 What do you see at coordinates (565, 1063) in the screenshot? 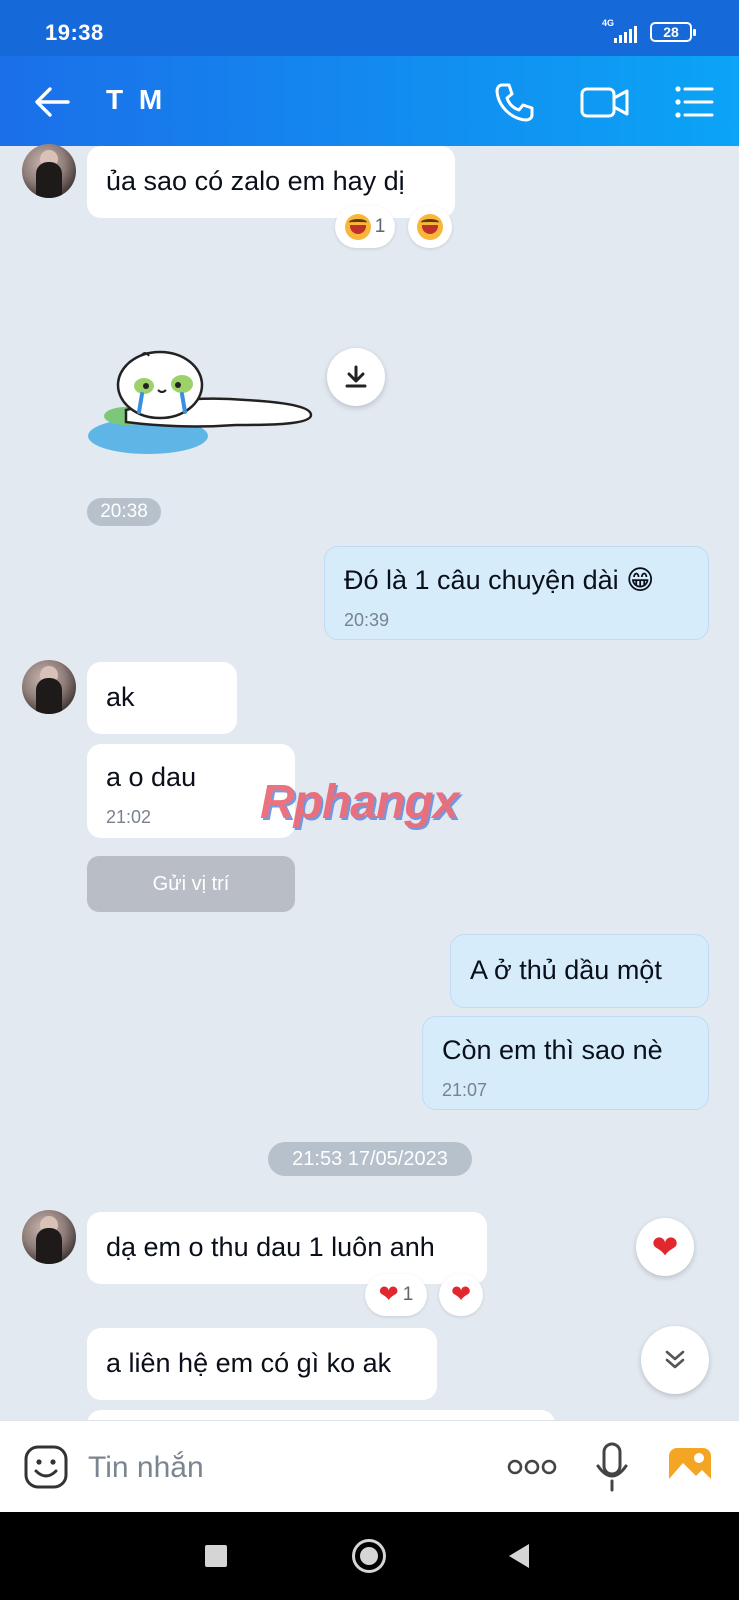
I see `message-bubble: Còn em thì sao nè 21:07` at bounding box center [565, 1063].